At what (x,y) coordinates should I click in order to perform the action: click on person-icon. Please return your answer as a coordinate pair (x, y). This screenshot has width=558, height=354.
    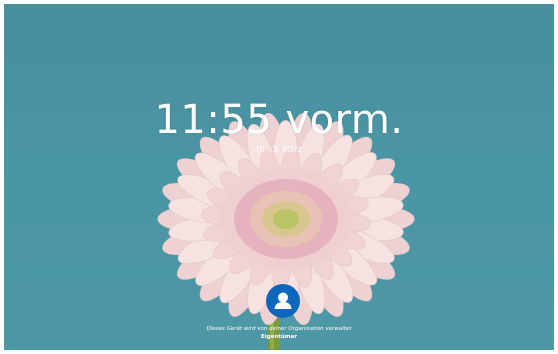
    Looking at the image, I should click on (283, 300).